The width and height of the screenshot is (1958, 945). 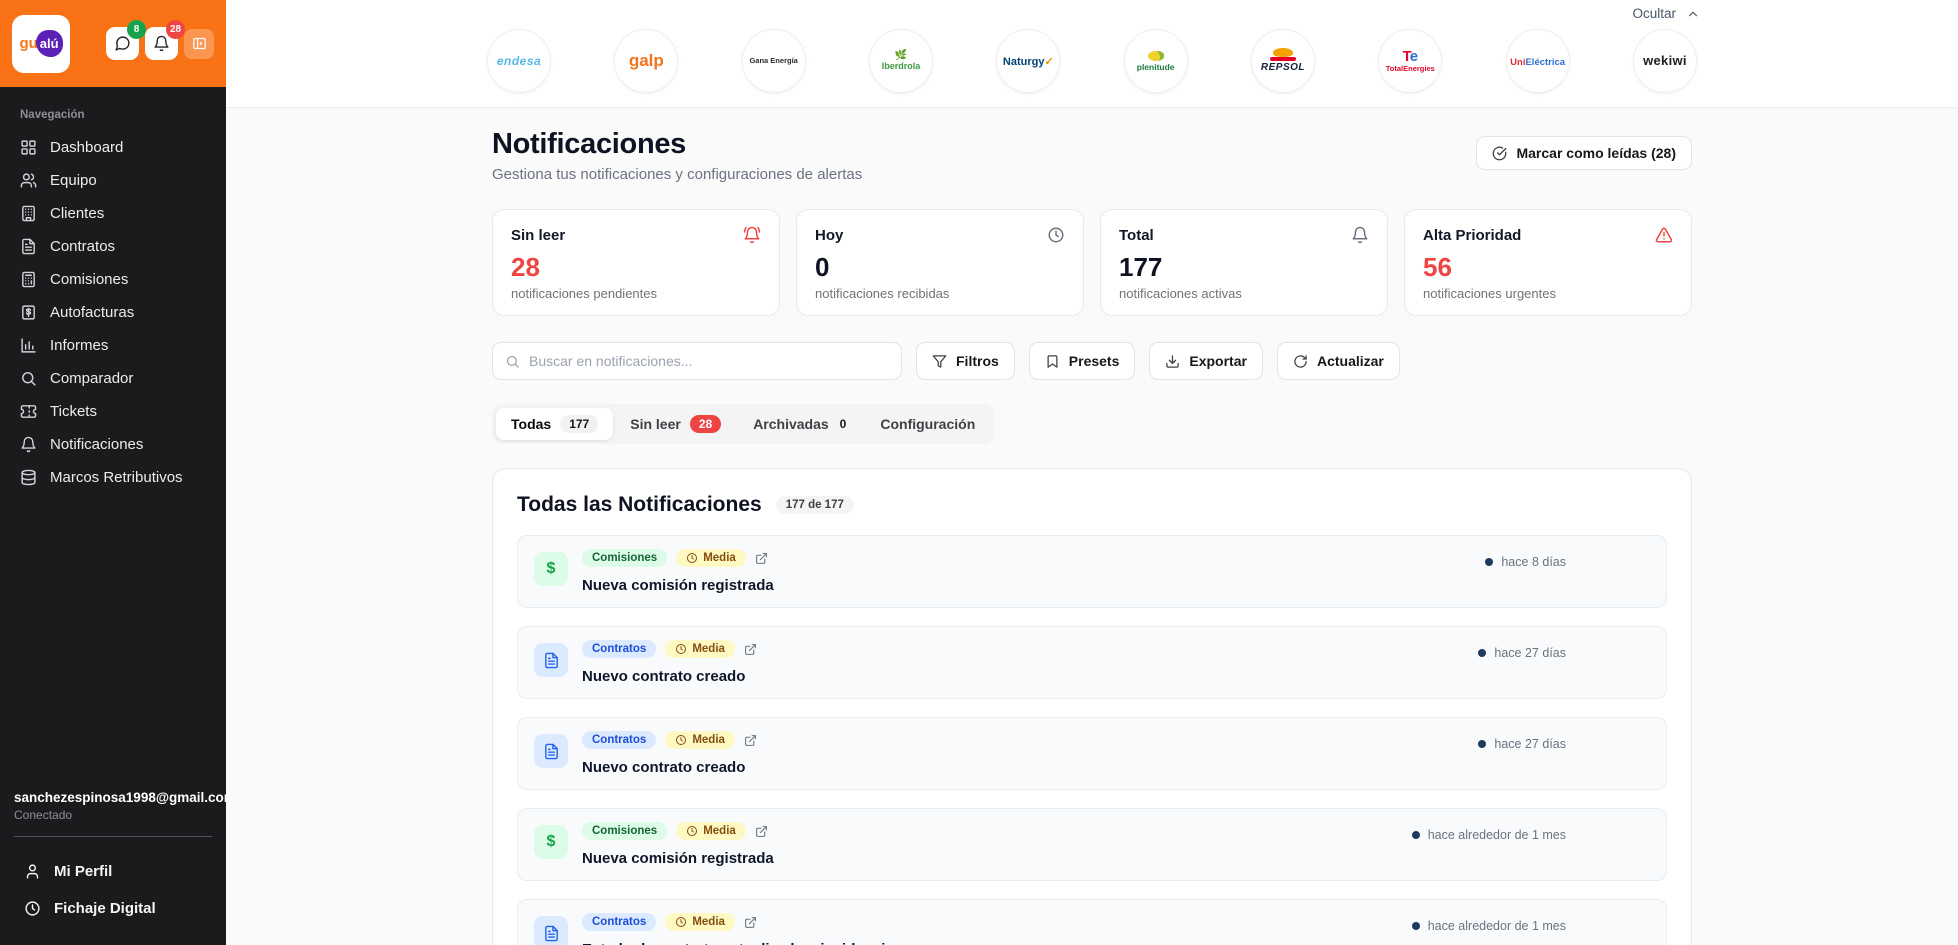 I want to click on messages-count-badge: 8, so click(x=136, y=29).